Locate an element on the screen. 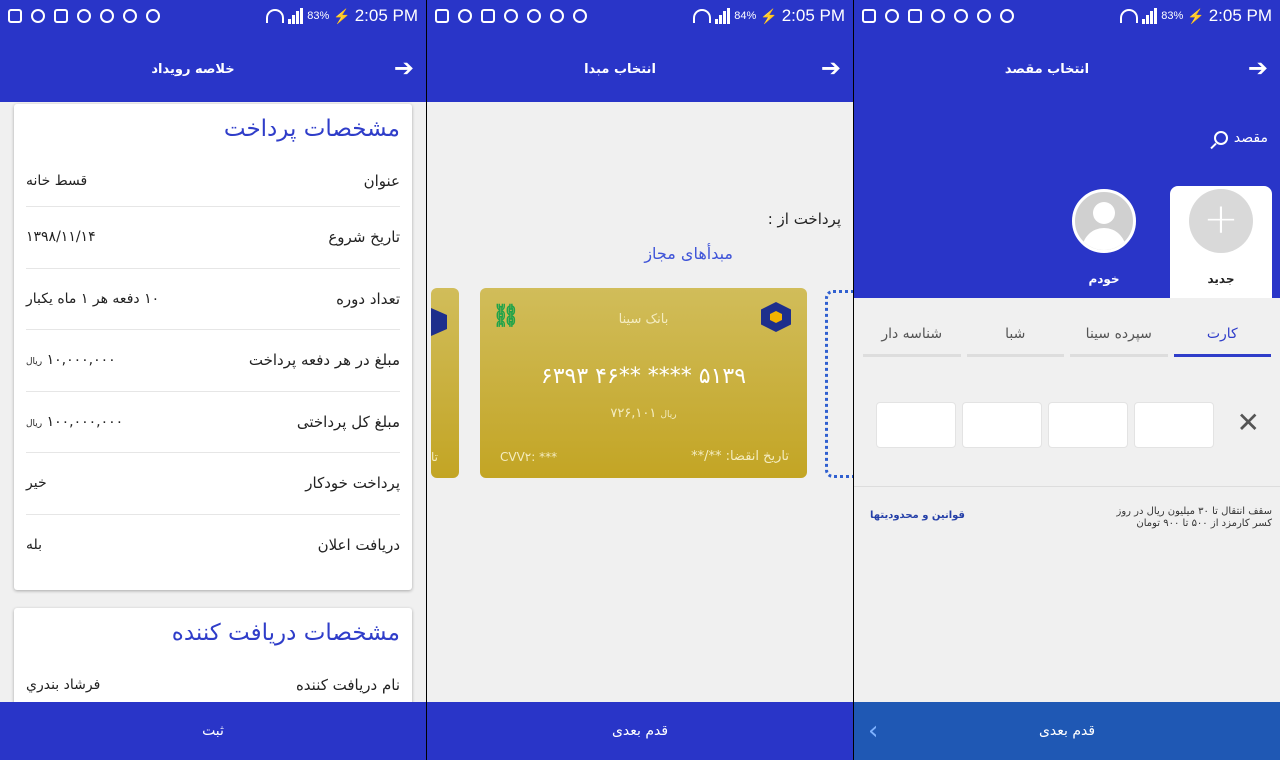 This screenshot has height=760, width=1280. avatar-icon is located at coordinates (1104, 221).